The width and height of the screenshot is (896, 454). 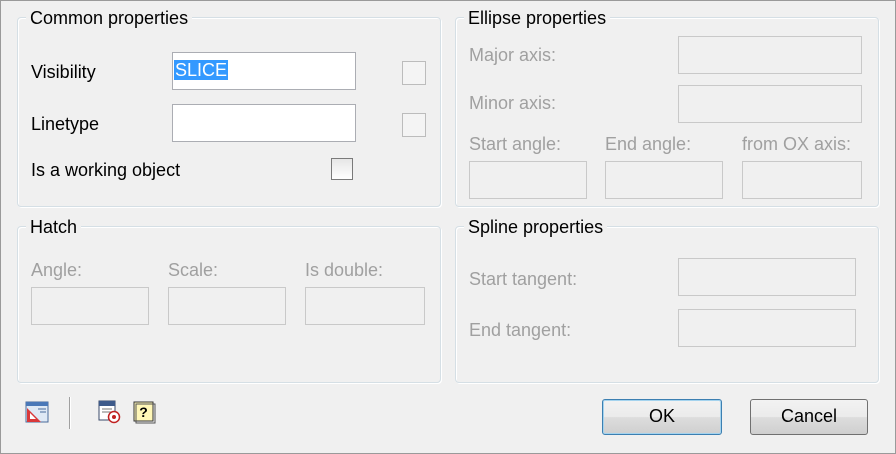 What do you see at coordinates (513, 103) in the screenshot?
I see `minor-axis-label: Minor axis:` at bounding box center [513, 103].